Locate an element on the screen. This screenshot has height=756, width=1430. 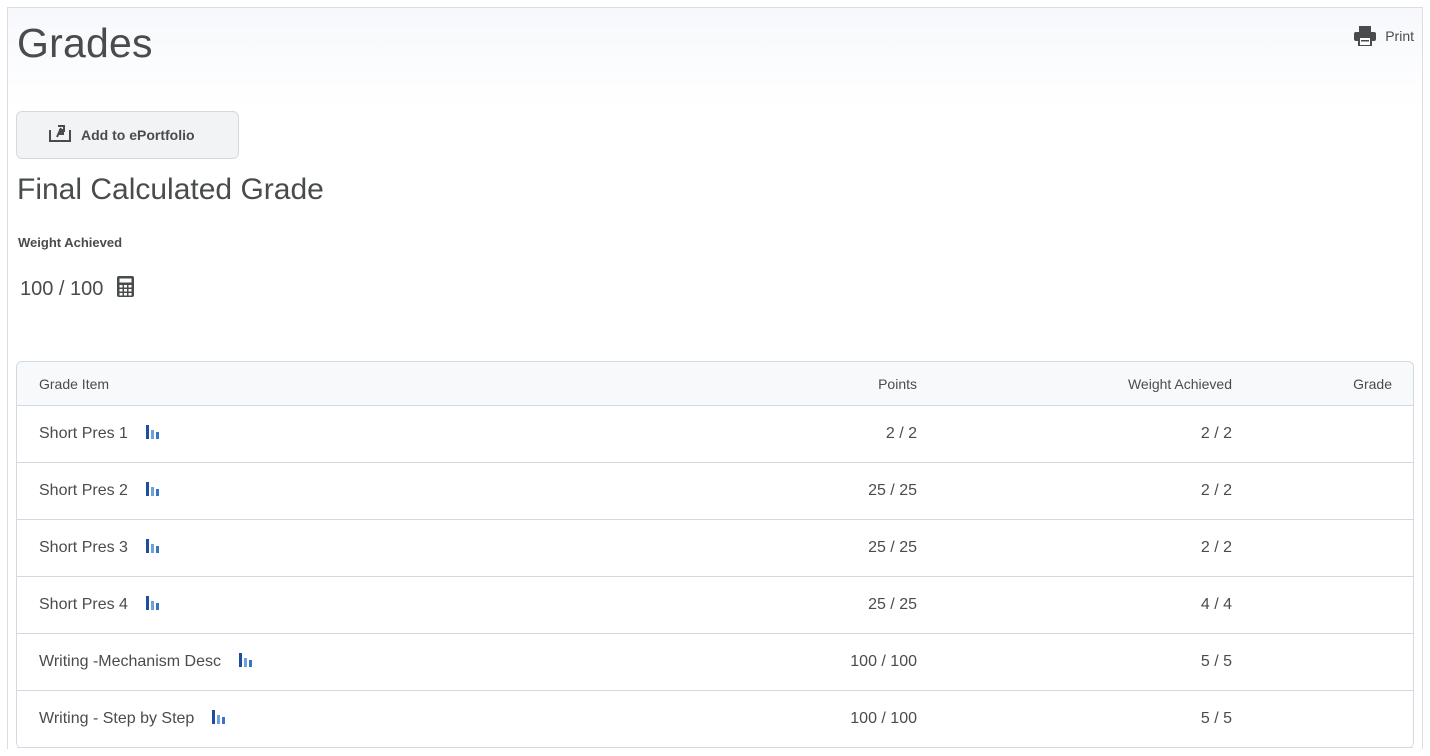
table-row: Writing -Mechanism Desc 100 / 100 5 / 5 is located at coordinates (715, 662).